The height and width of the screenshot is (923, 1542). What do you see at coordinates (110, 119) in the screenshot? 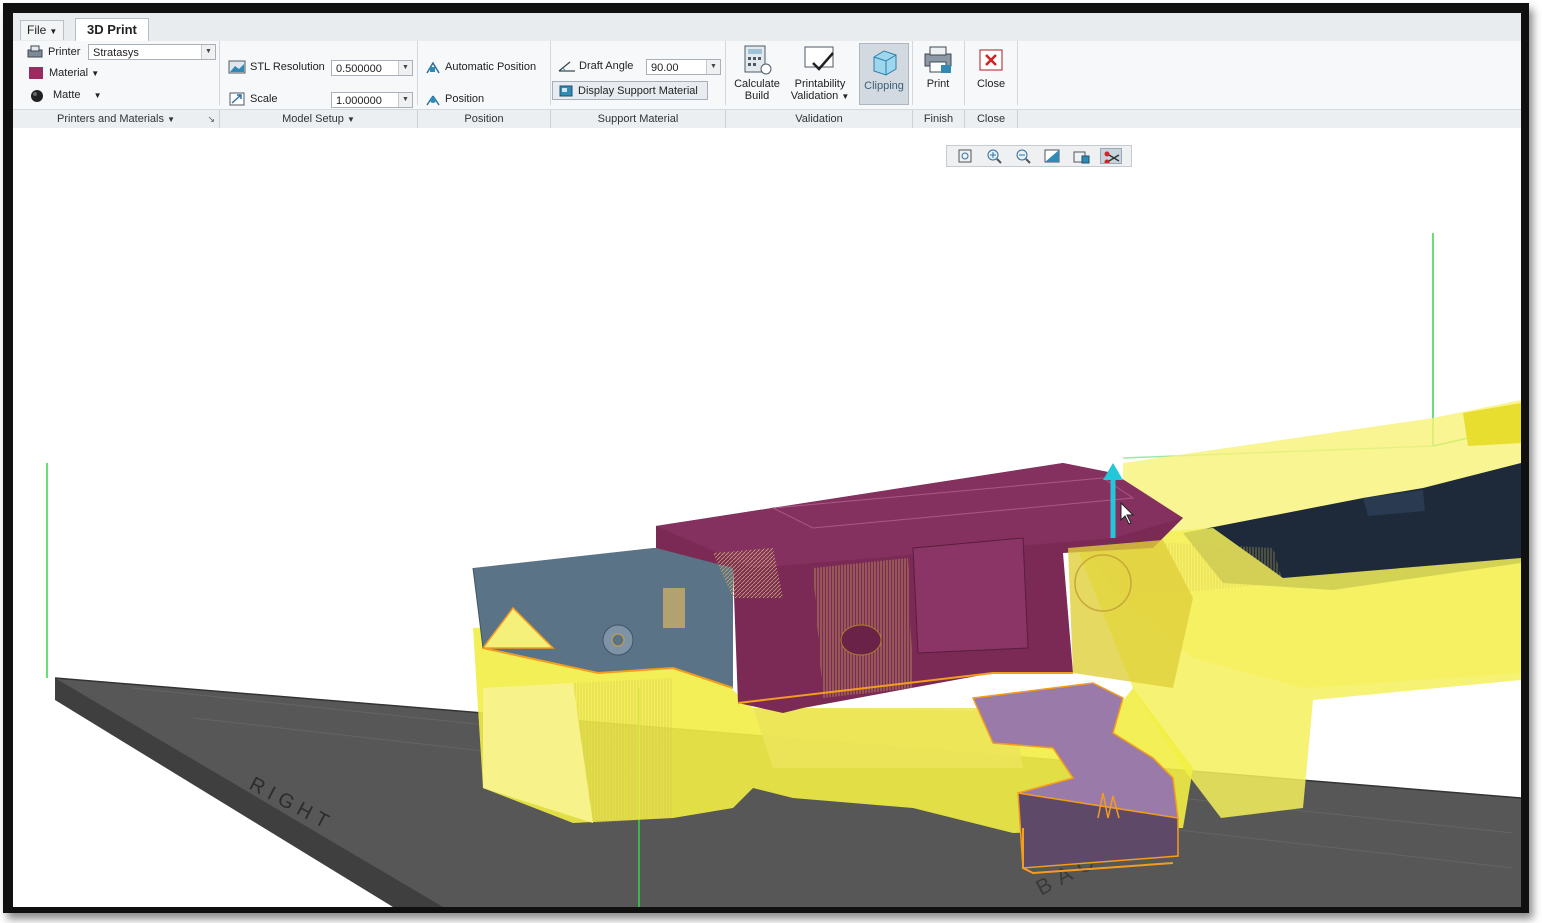
I see `group-label-printers-materials: Printers and Materials` at bounding box center [110, 119].